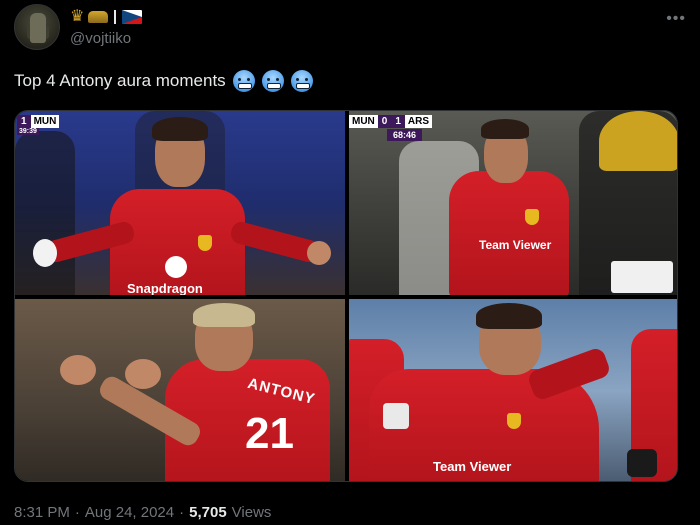 This screenshot has height=525, width=700. What do you see at coordinates (45, 121) in the screenshot?
I see `scorebug-team: MUN` at bounding box center [45, 121].